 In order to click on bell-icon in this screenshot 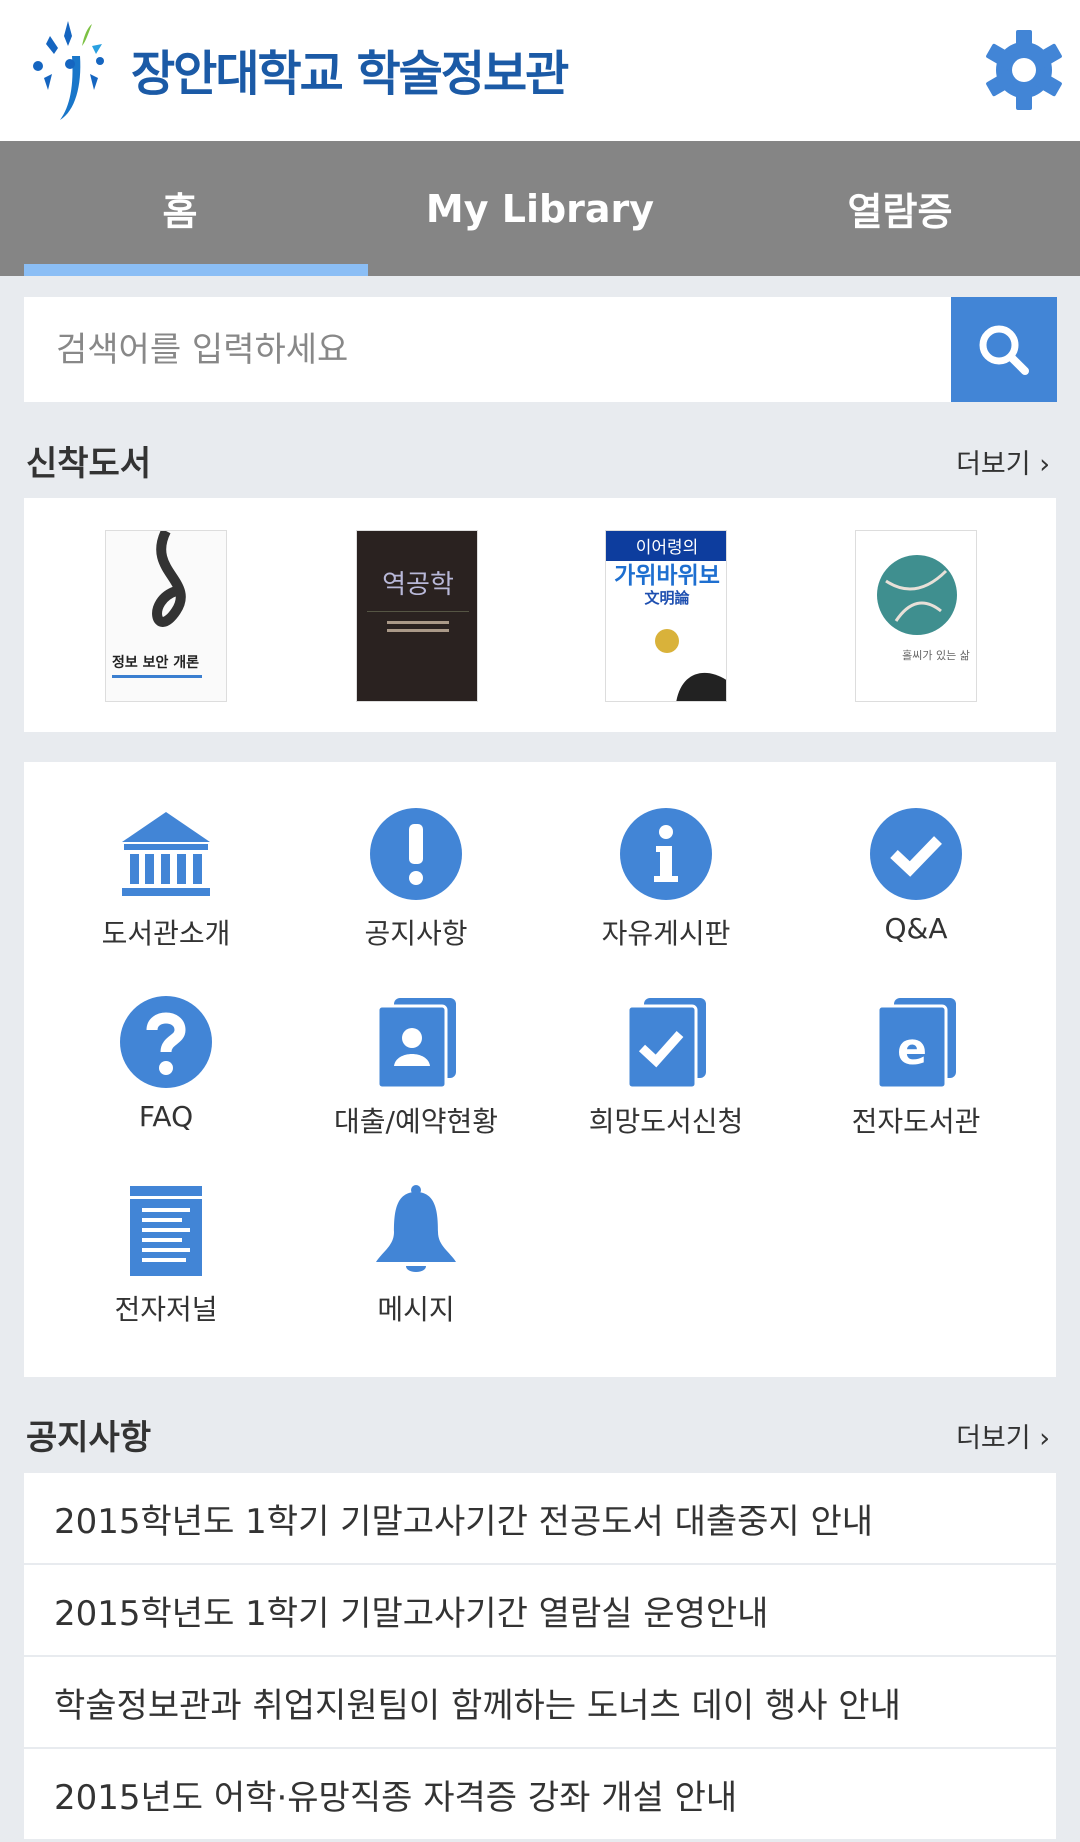, I will do `click(416, 1228)`.